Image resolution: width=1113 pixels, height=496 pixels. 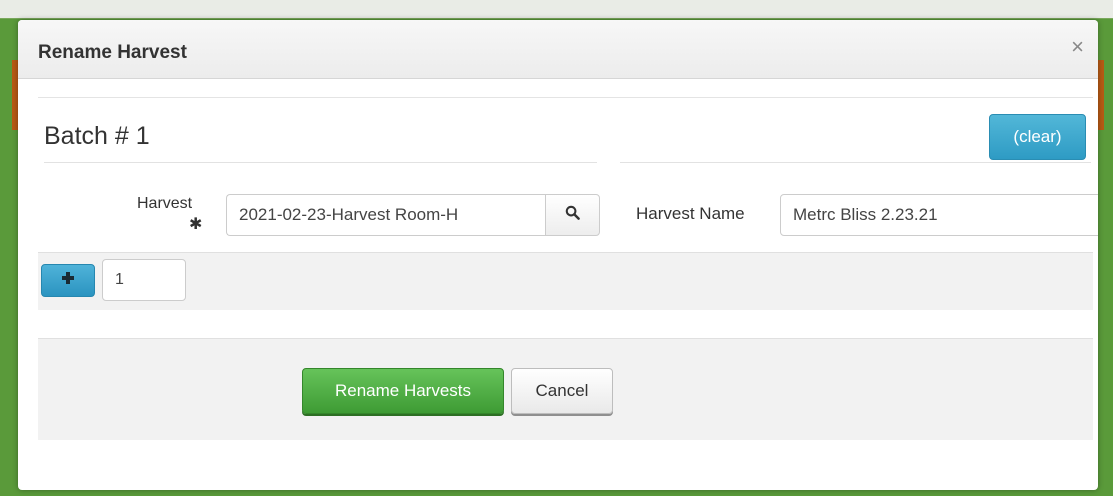 What do you see at coordinates (403, 391) in the screenshot?
I see `rename-harvests-button: Rename Harvests` at bounding box center [403, 391].